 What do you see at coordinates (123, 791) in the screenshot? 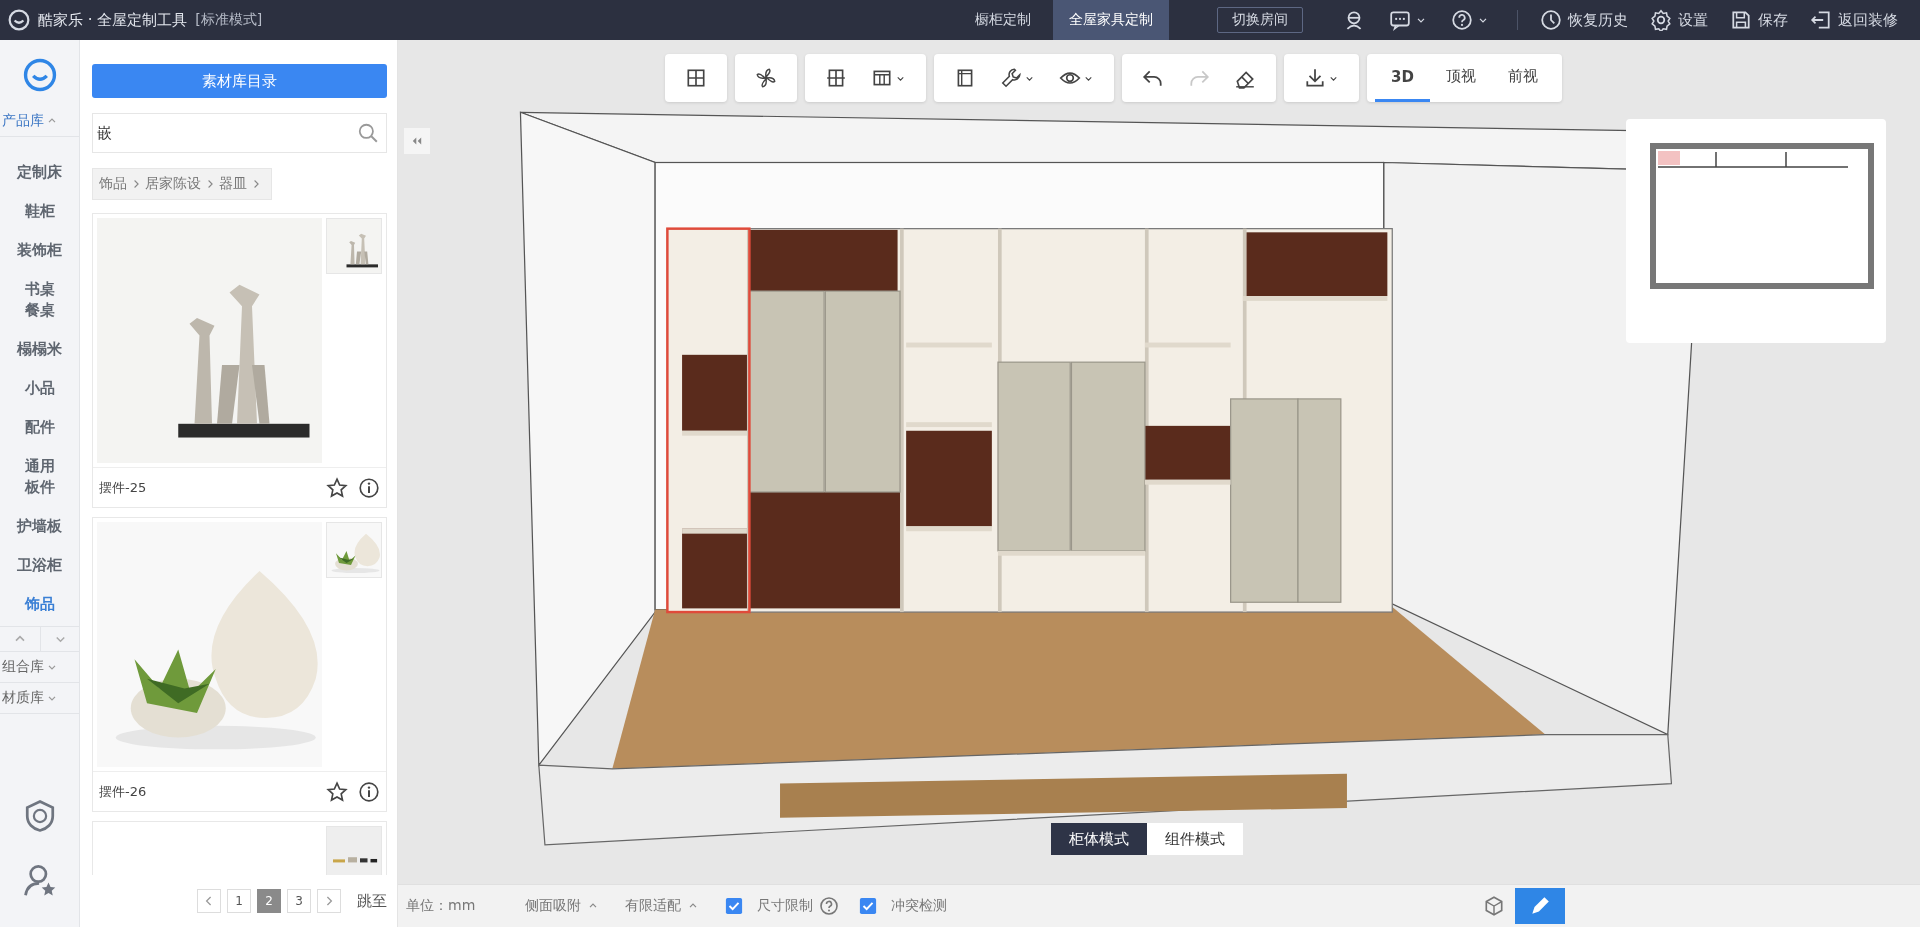
I see `product-name: 摆件-26` at bounding box center [123, 791].